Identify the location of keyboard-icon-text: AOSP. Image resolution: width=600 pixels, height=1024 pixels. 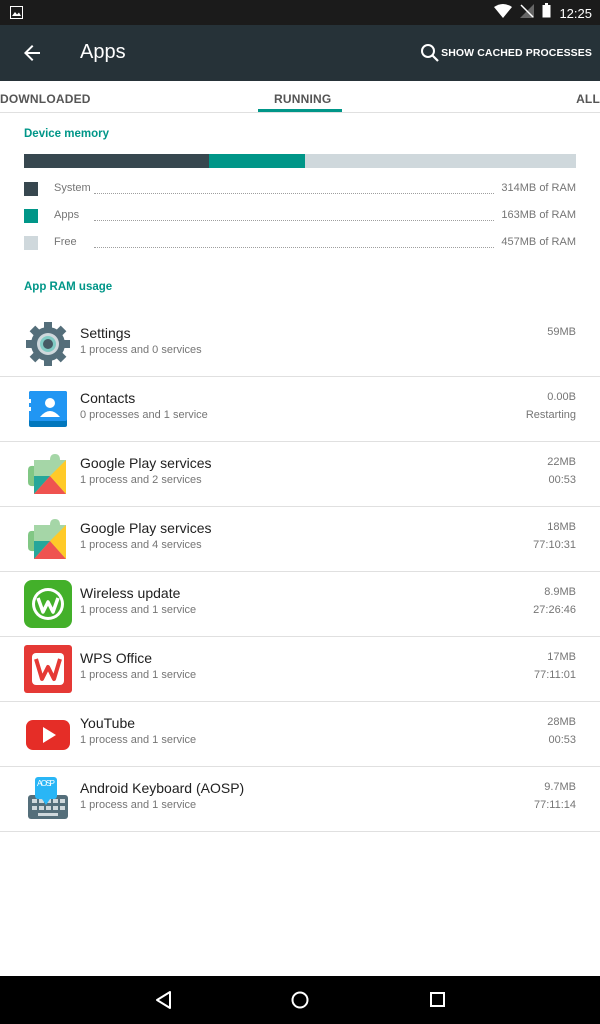
(46, 783).